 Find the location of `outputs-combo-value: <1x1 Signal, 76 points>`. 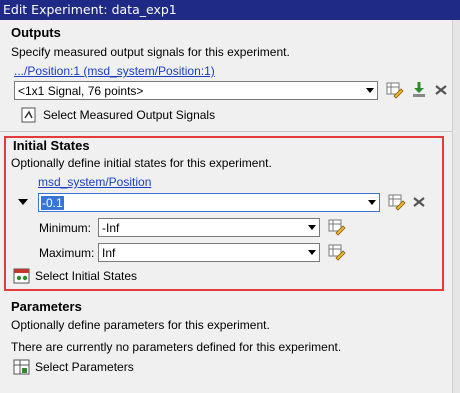

outputs-combo-value: <1x1 Signal, 76 points> is located at coordinates (81, 91).